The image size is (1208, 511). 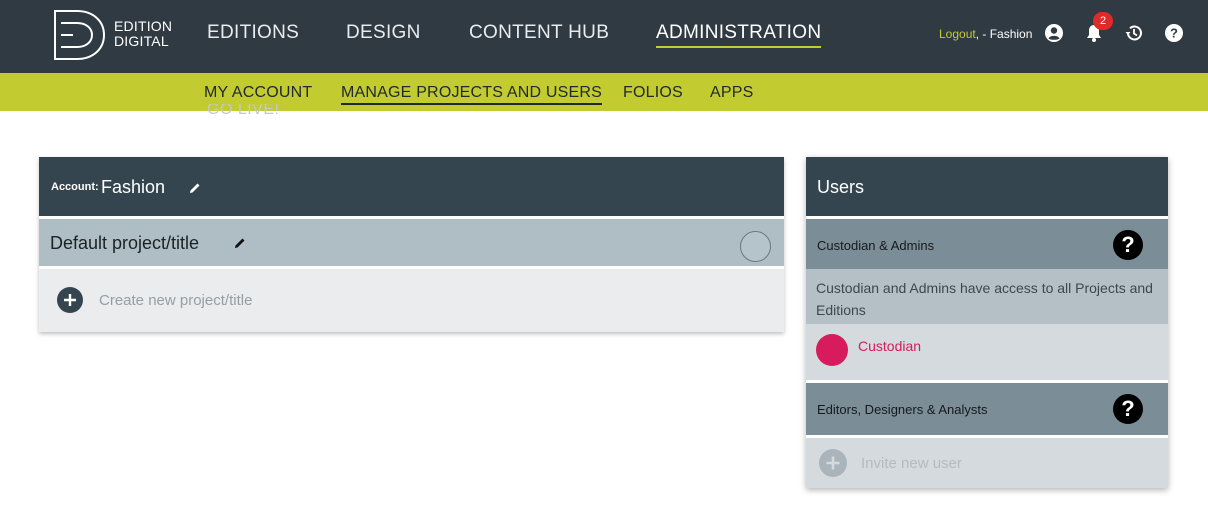 What do you see at coordinates (987, 352) in the screenshot?
I see `custodian-user-row: Custodian` at bounding box center [987, 352].